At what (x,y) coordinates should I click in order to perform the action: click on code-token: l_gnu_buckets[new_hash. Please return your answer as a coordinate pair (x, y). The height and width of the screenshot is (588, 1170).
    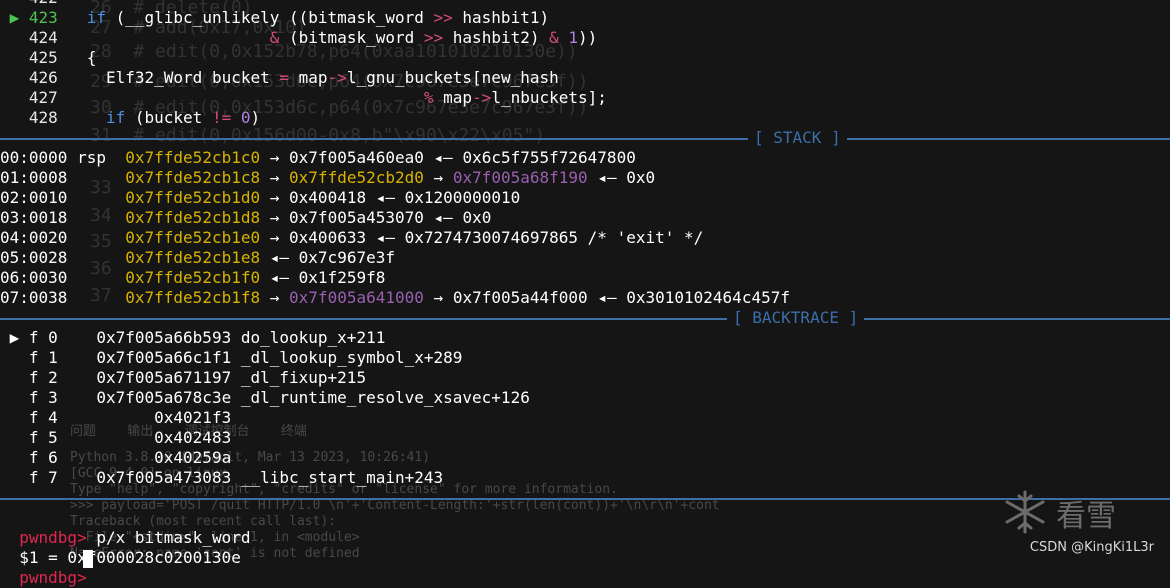
    Looking at the image, I should click on (452, 77).